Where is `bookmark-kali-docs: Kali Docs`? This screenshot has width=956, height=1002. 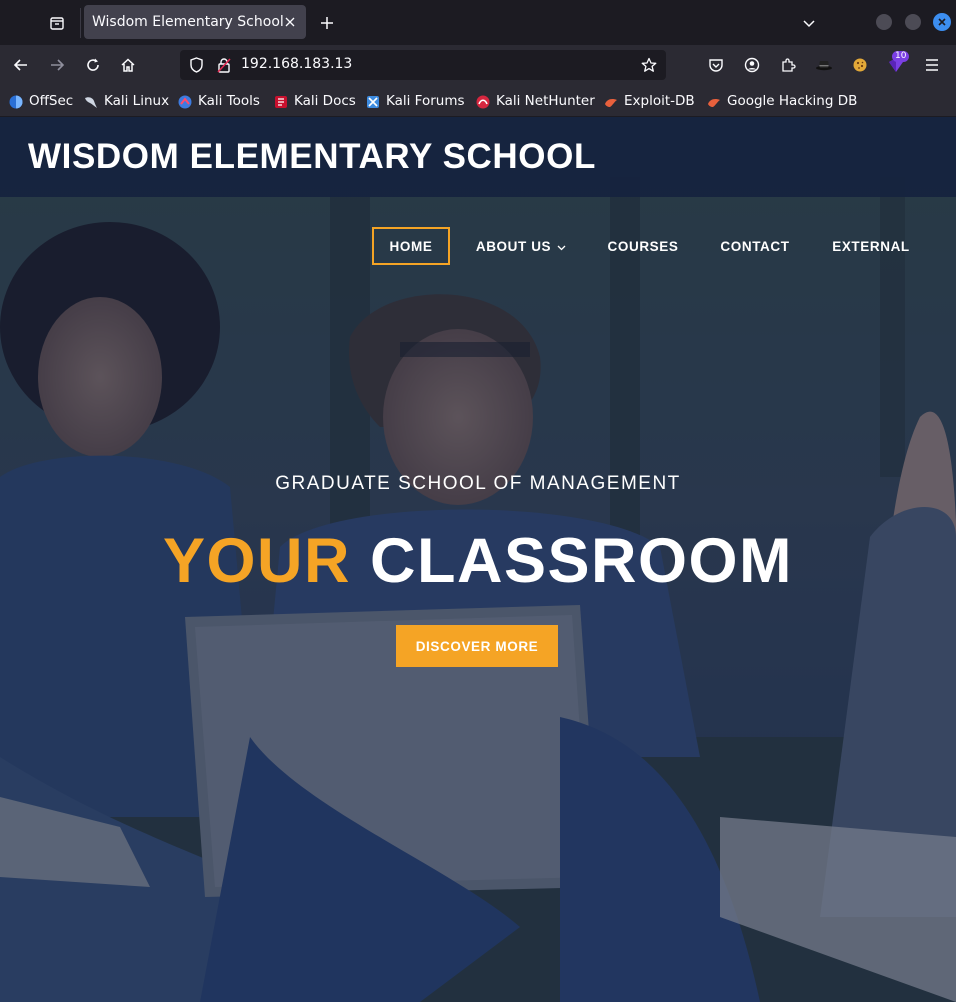 bookmark-kali-docs: Kali Docs is located at coordinates (315, 101).